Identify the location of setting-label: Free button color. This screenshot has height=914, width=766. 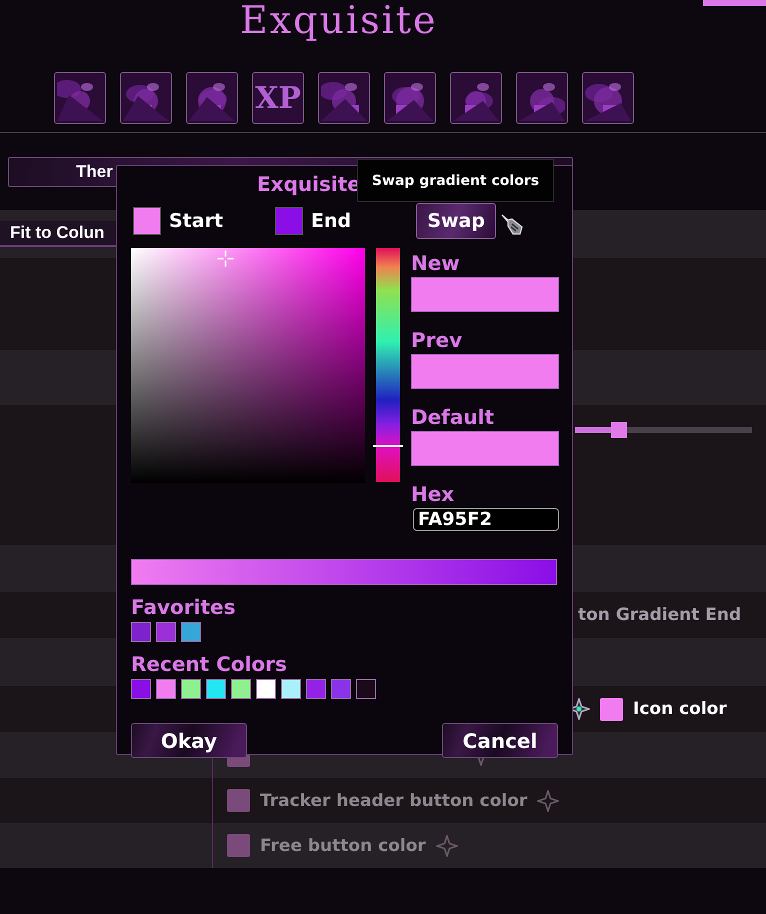
(343, 846).